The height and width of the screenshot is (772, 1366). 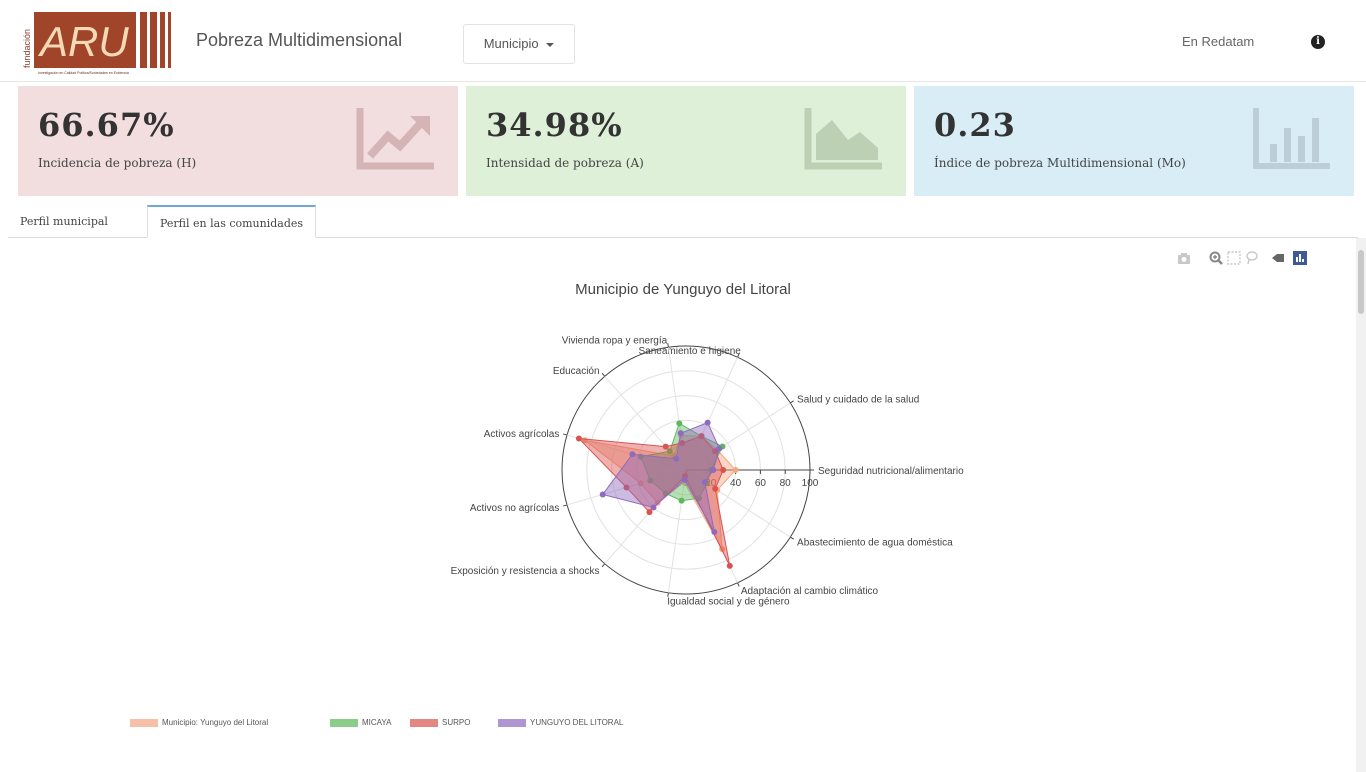 I want to click on pan-icon, so click(x=1278, y=258).